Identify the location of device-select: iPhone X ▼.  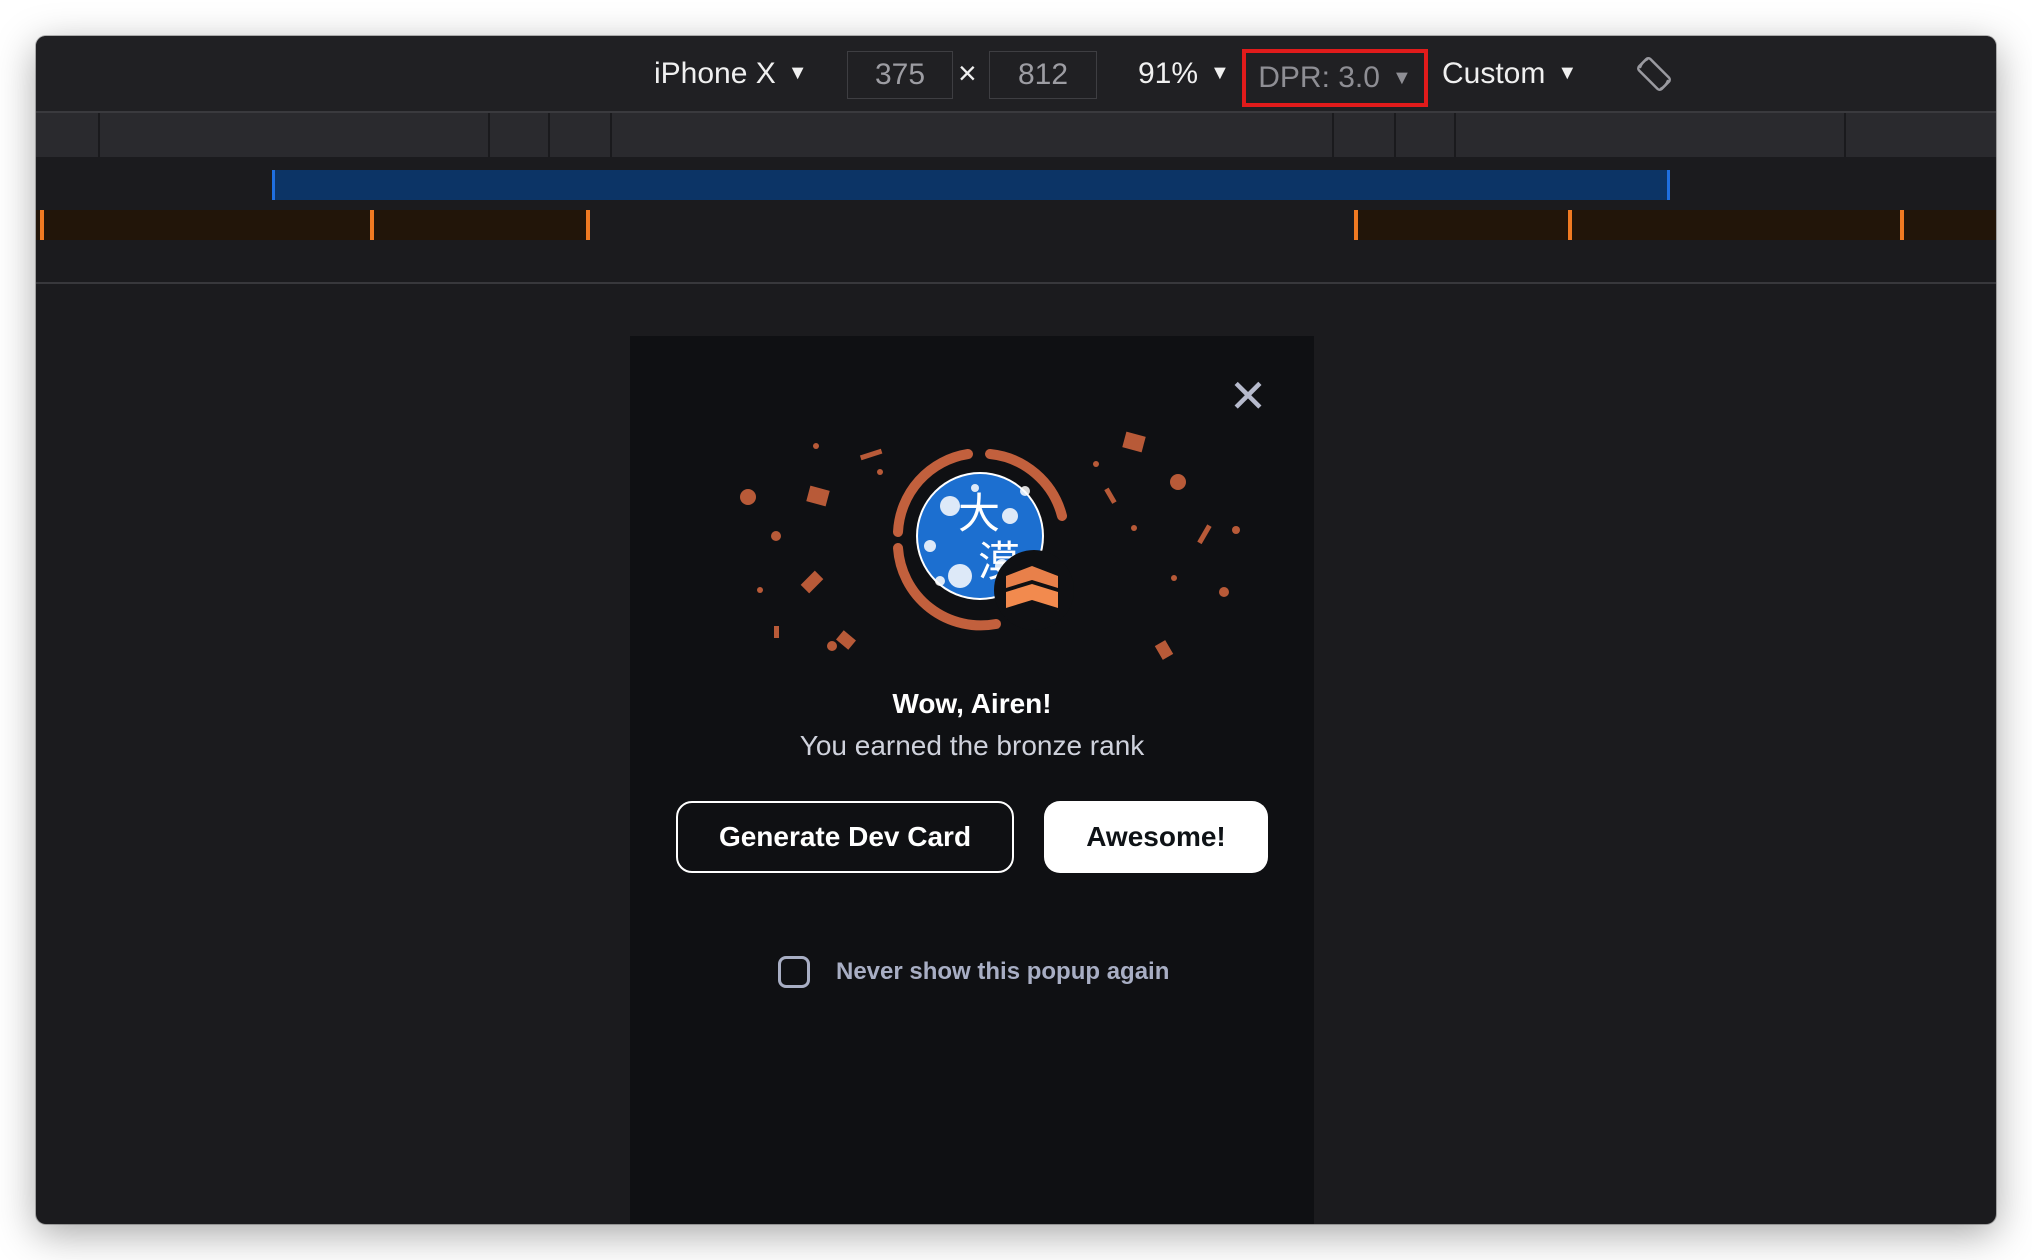
(731, 73).